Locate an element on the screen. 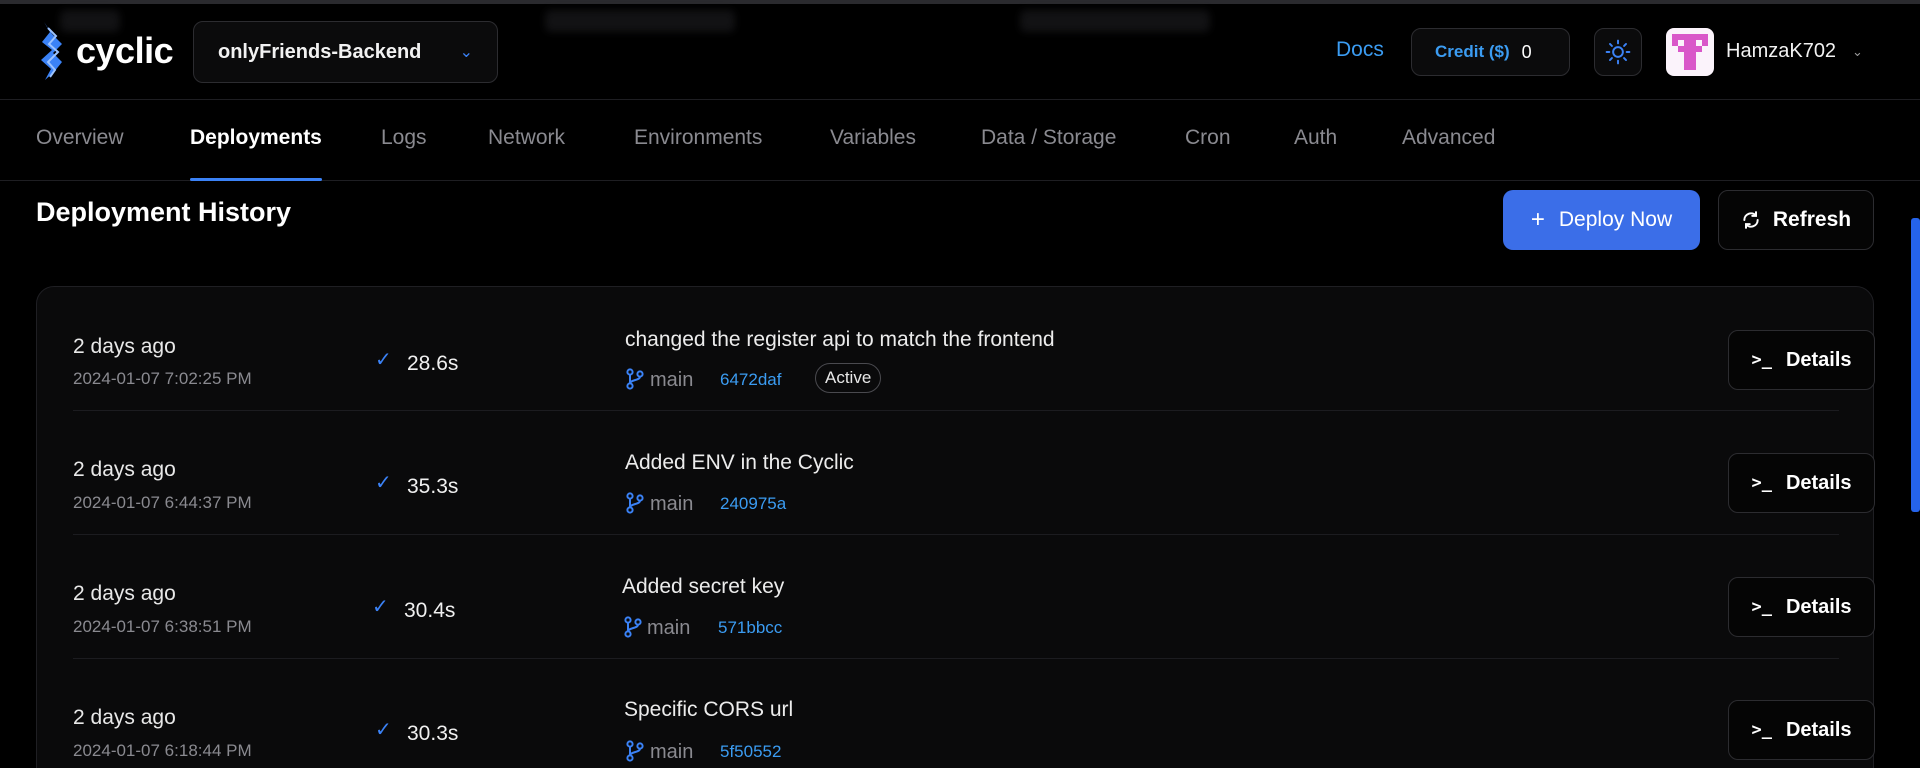  deployment-timestamp: 2024-01-07 6:44:37 PM is located at coordinates (162, 502).